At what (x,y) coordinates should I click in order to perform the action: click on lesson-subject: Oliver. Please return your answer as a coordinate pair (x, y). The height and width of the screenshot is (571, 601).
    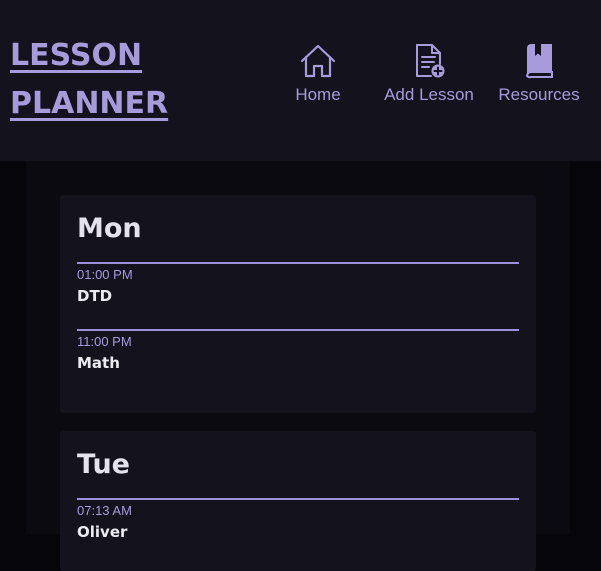
    Looking at the image, I should click on (102, 532).